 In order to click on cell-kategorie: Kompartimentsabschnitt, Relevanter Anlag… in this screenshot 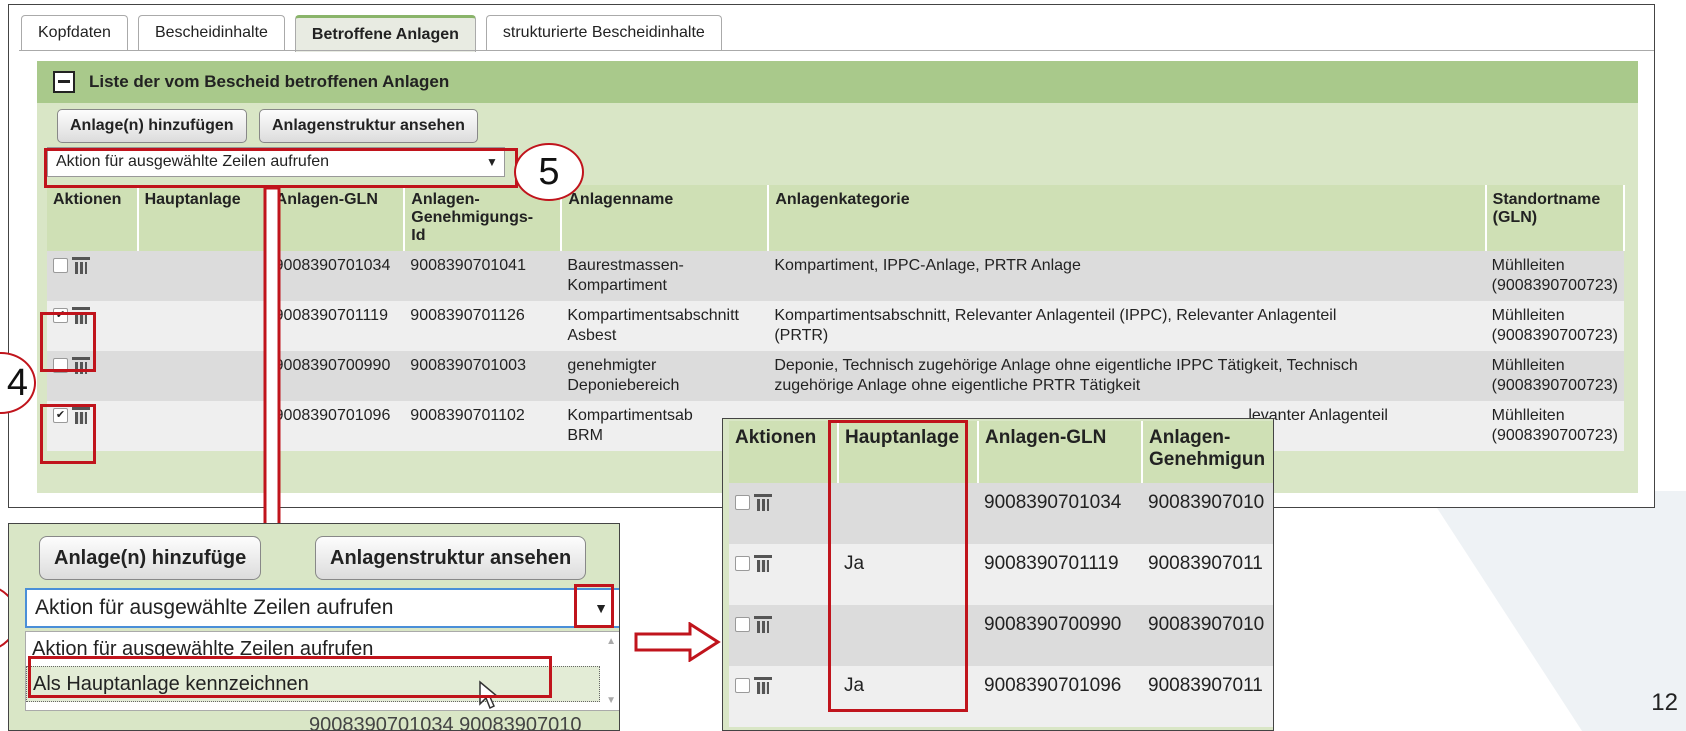, I will do `click(1127, 326)`.